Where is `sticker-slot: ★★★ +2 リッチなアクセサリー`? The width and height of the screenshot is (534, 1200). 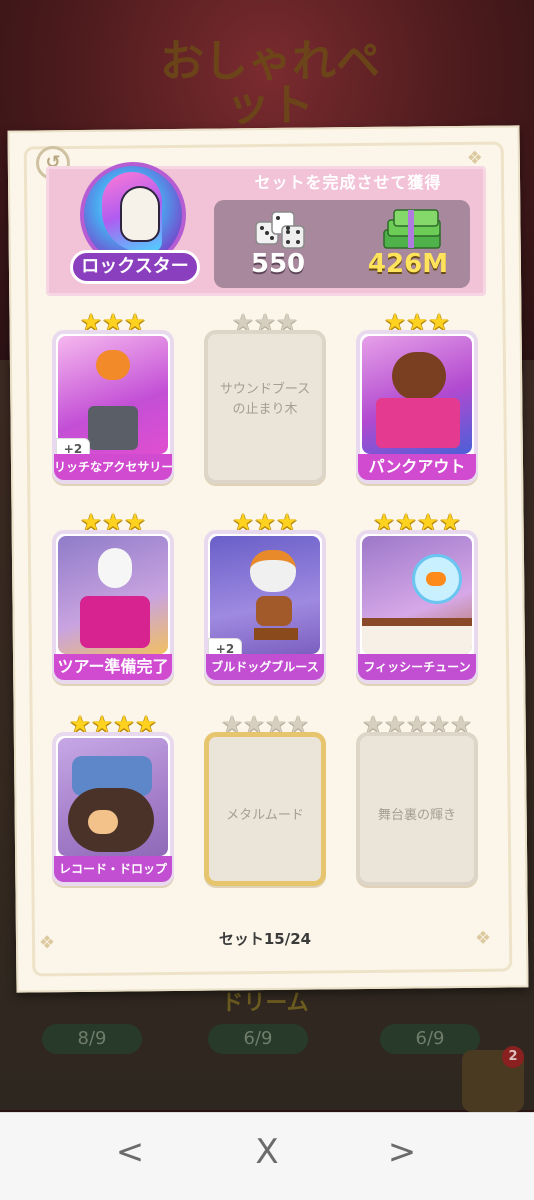
sticker-slot: ★★★ +2 リッチなアクセサリー is located at coordinates (113, 398).